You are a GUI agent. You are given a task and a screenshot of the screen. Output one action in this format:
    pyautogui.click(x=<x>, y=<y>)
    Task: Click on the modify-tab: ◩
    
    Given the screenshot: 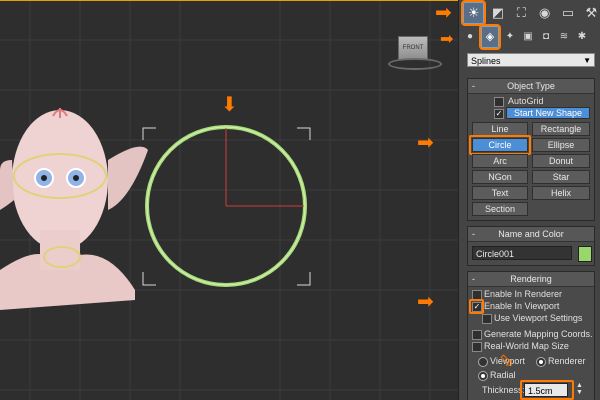 What is the action you would take?
    pyautogui.click(x=497, y=13)
    